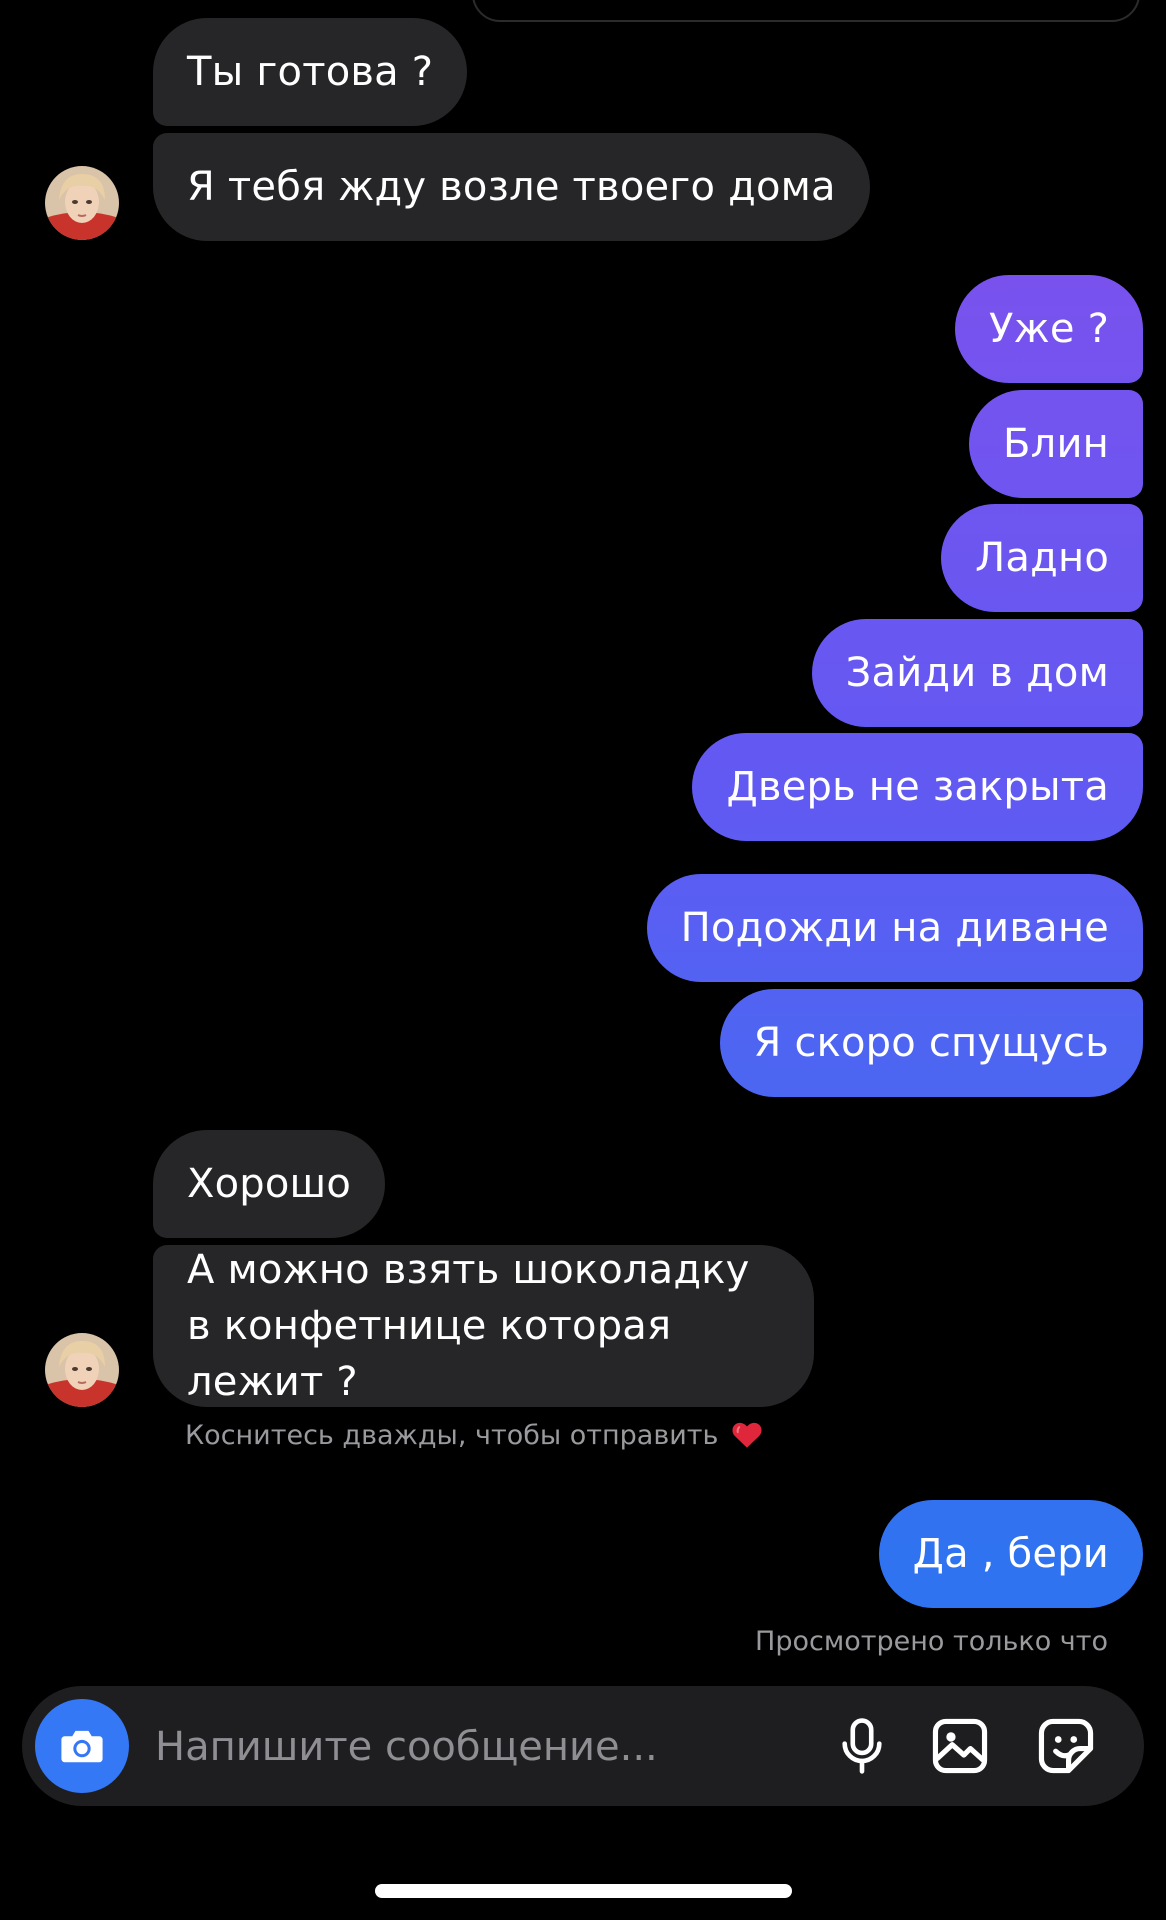 The height and width of the screenshot is (1920, 1166). I want to click on message-text: Я тебя жду возле твоего дома, so click(511, 187).